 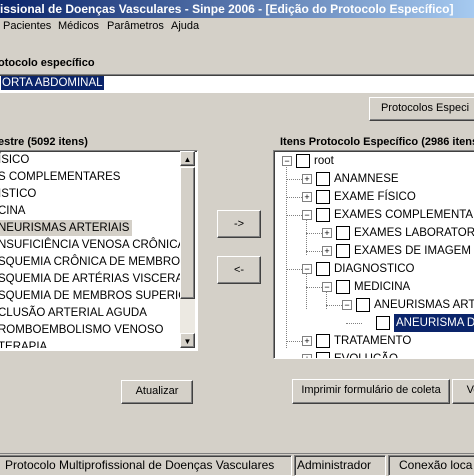 I want to click on list-item: S COMPLEMENTARES, so click(x=60, y=177).